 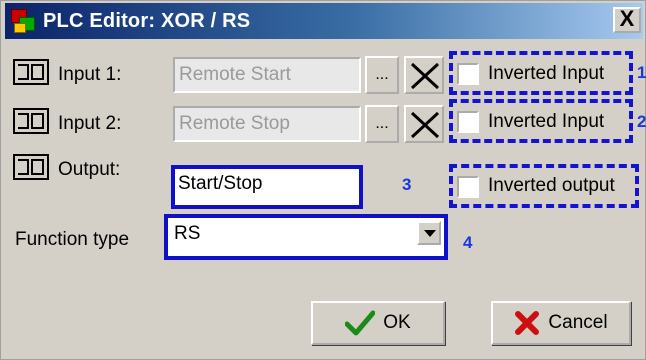 I want to click on input-2-field: Remote Stop, so click(x=267, y=124).